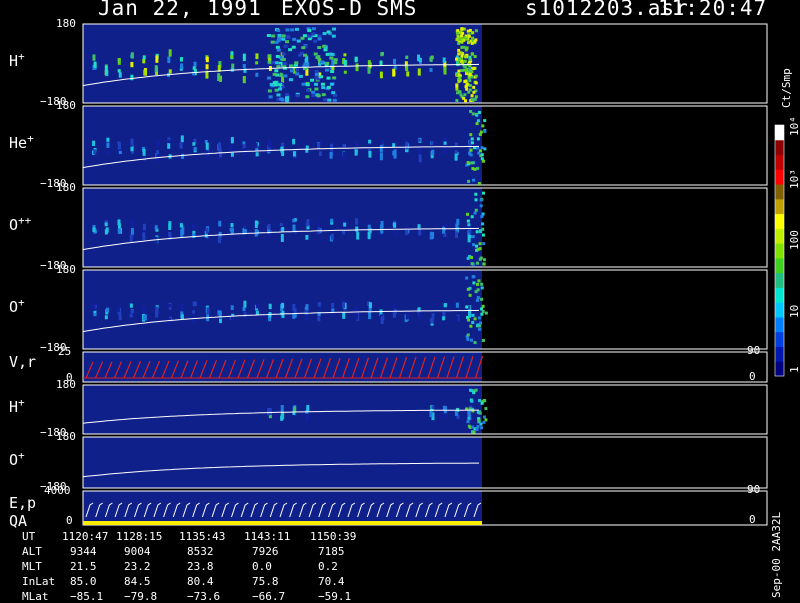  What do you see at coordinates (17, 59) in the screenshot?
I see `panel-label: H+` at bounding box center [17, 59].